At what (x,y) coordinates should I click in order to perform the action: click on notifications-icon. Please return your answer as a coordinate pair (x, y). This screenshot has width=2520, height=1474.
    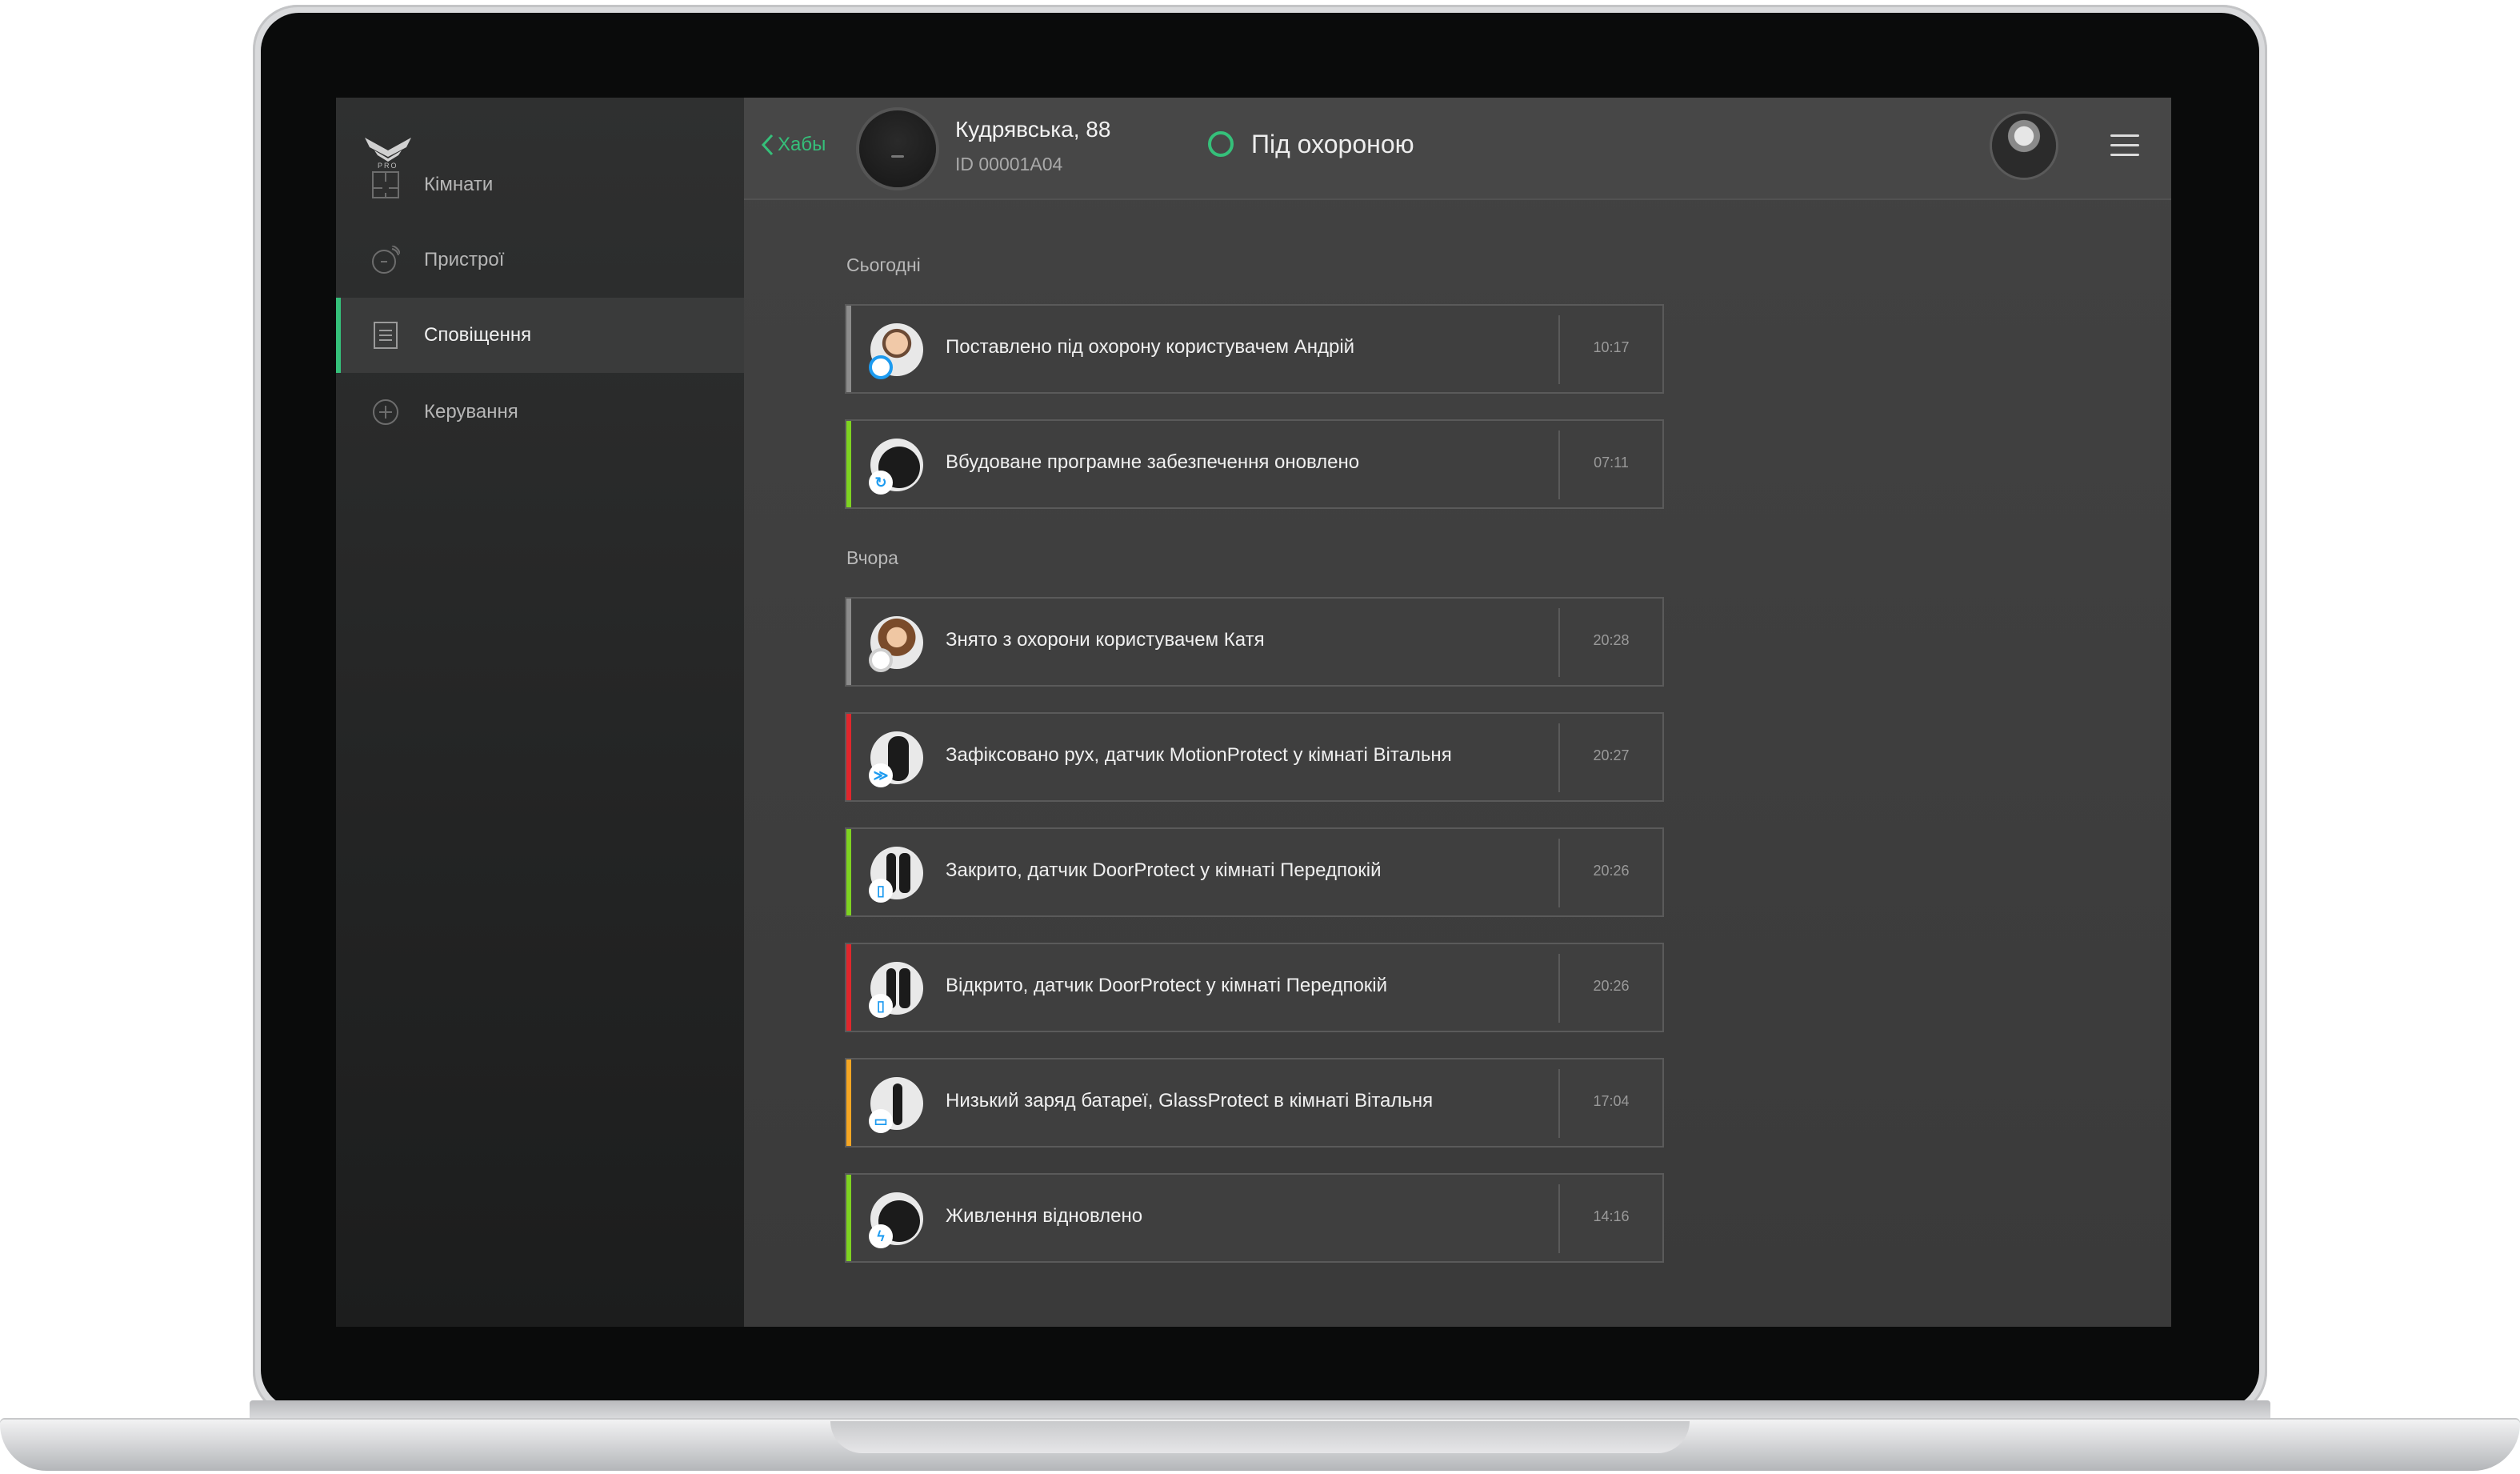
    Looking at the image, I should click on (386, 335).